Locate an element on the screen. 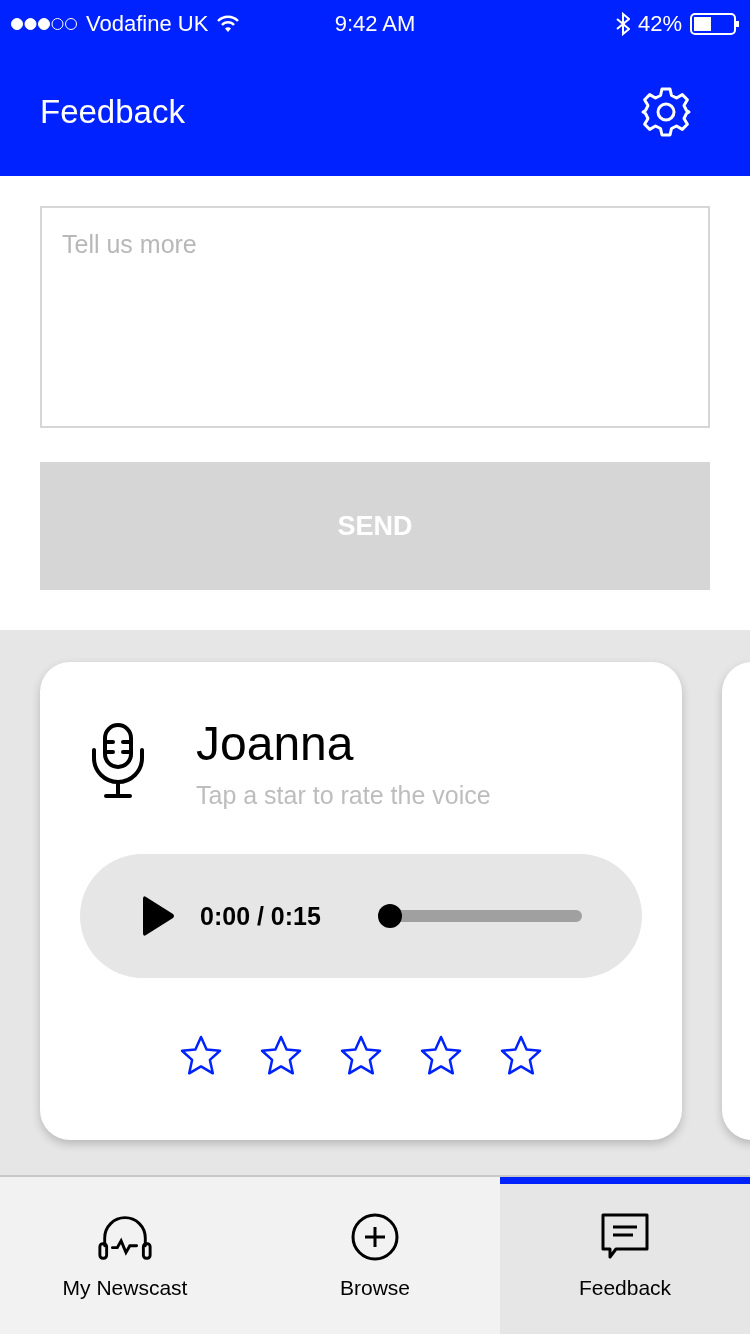  carrier-name: Vodafine UK is located at coordinates (147, 24).